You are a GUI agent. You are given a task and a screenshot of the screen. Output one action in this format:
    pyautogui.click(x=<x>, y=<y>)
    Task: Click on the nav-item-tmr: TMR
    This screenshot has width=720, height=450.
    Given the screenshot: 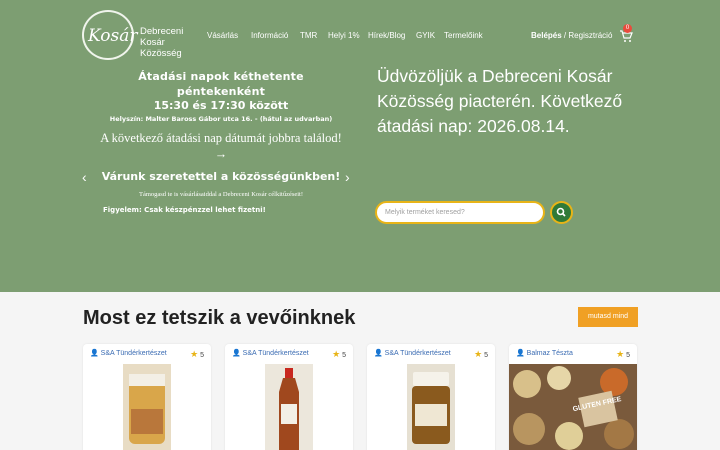 What is the action you would take?
    pyautogui.click(x=308, y=35)
    